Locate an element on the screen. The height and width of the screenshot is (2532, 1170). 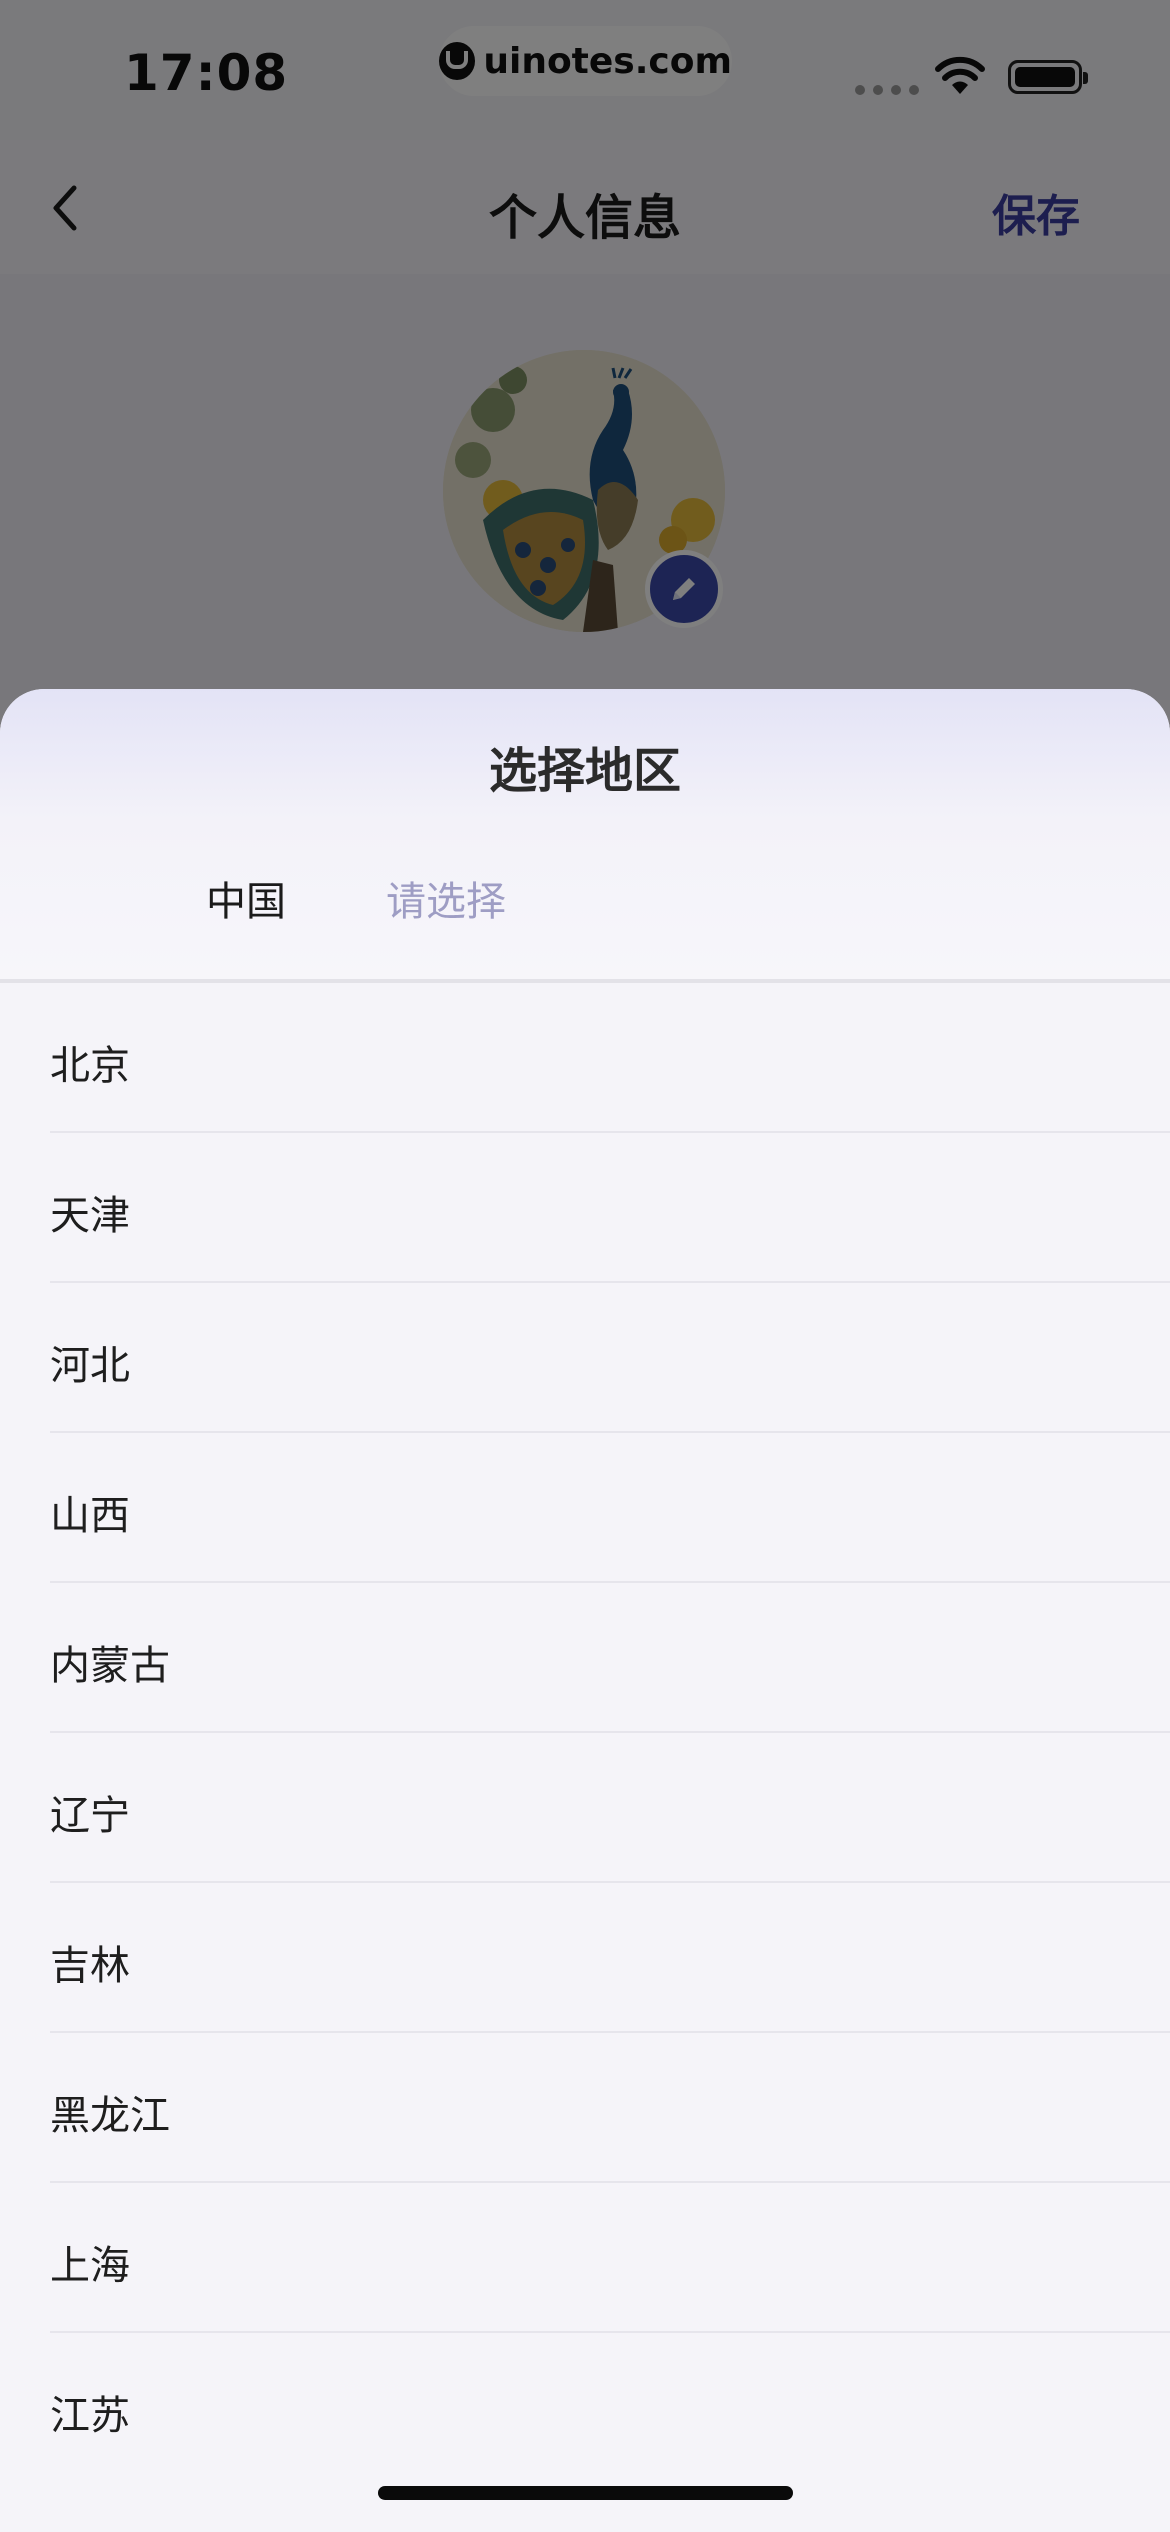
region-label: 辽宁 is located at coordinates (90, 1816).